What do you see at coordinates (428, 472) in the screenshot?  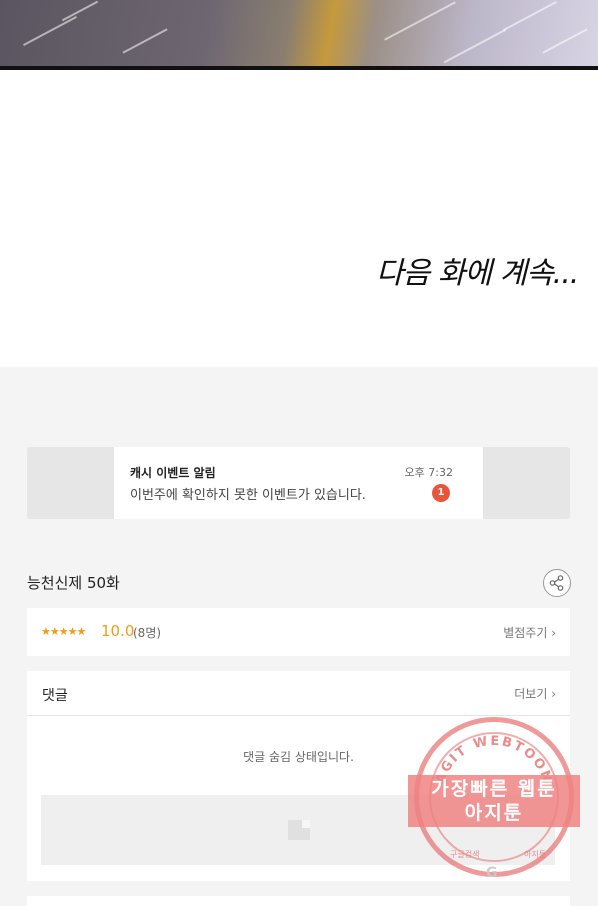 I see `notification-time: 오후 7:32` at bounding box center [428, 472].